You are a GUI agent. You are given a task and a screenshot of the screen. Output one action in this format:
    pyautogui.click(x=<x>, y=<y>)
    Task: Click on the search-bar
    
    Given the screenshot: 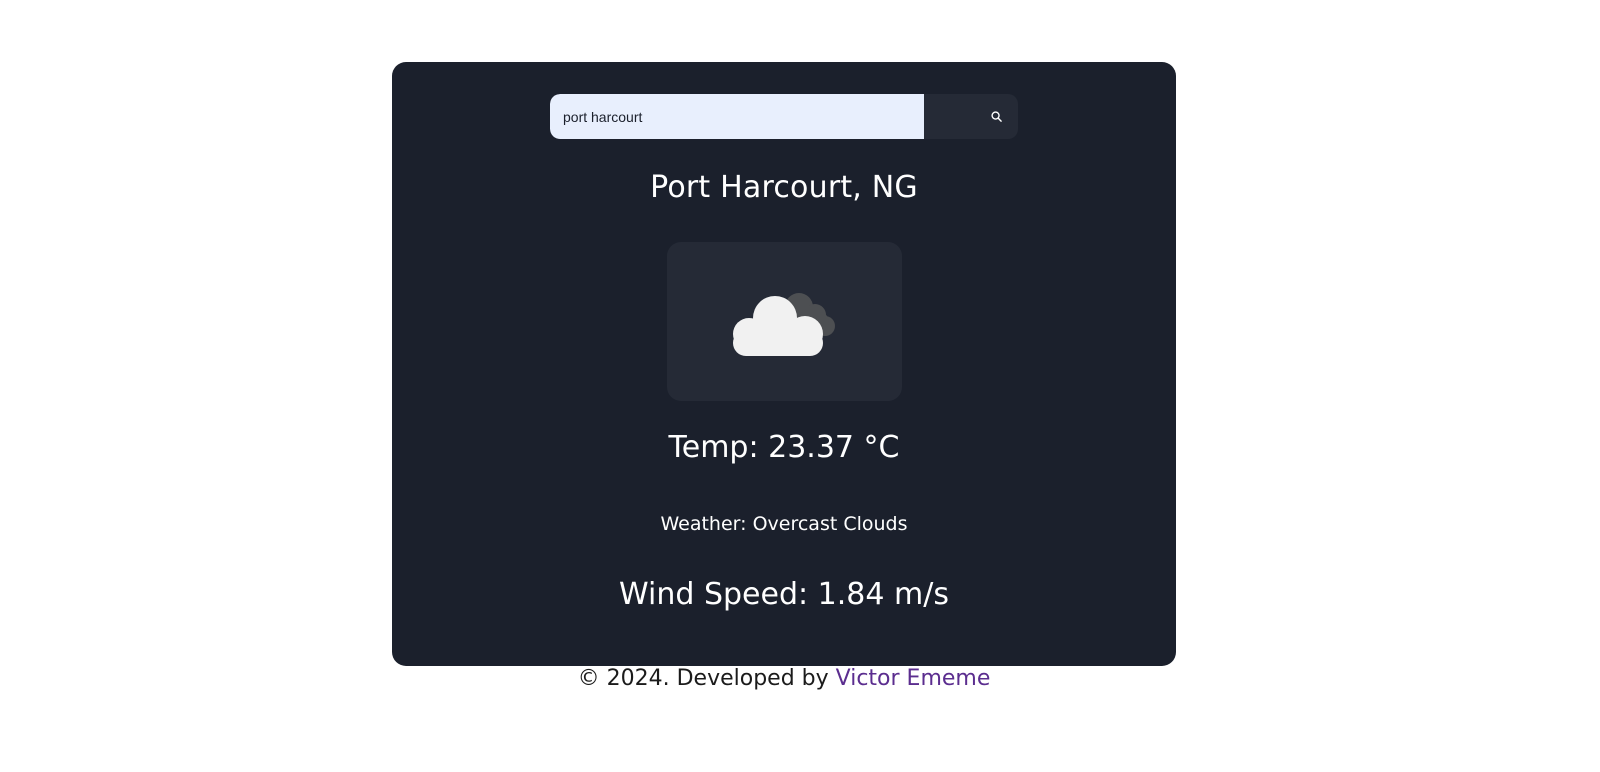 What is the action you would take?
    pyautogui.click(x=784, y=116)
    